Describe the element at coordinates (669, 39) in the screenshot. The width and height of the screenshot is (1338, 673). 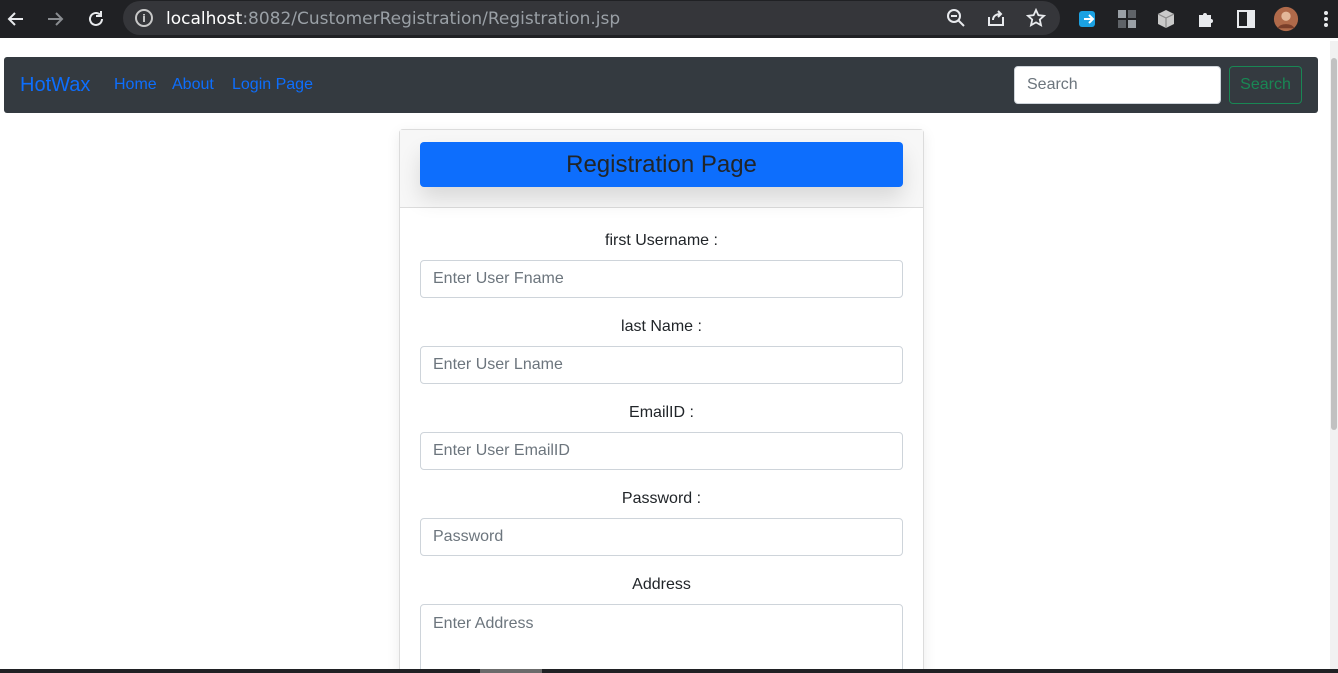
I see `chrome-divider` at that location.